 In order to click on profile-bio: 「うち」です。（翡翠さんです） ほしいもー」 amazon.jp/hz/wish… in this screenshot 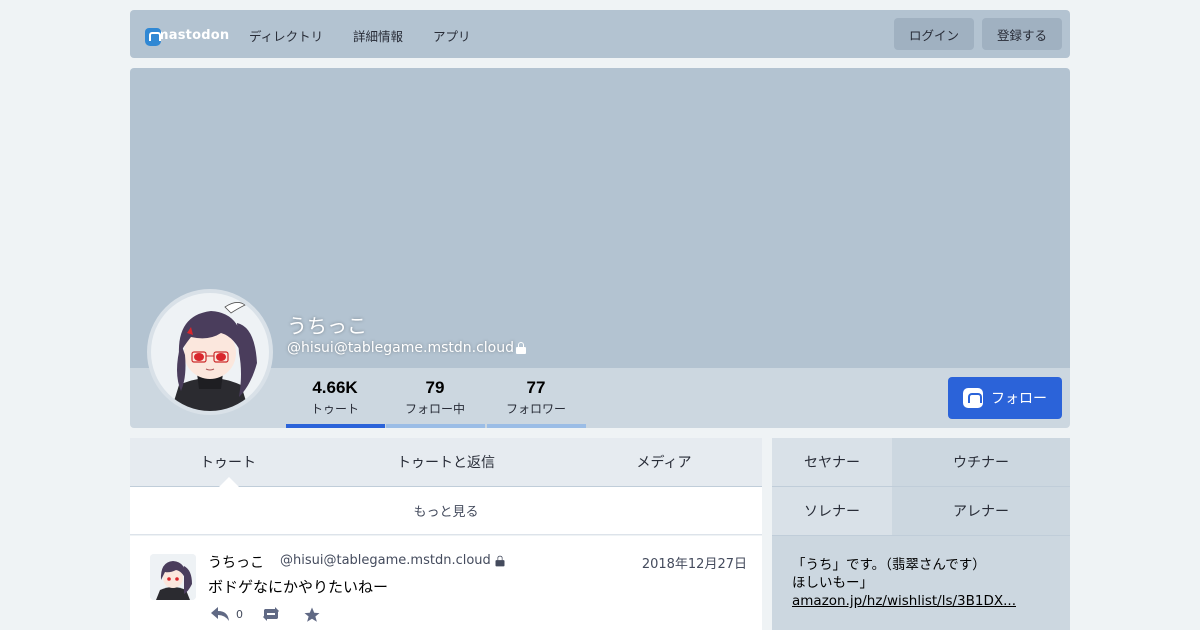, I will do `click(921, 583)`.